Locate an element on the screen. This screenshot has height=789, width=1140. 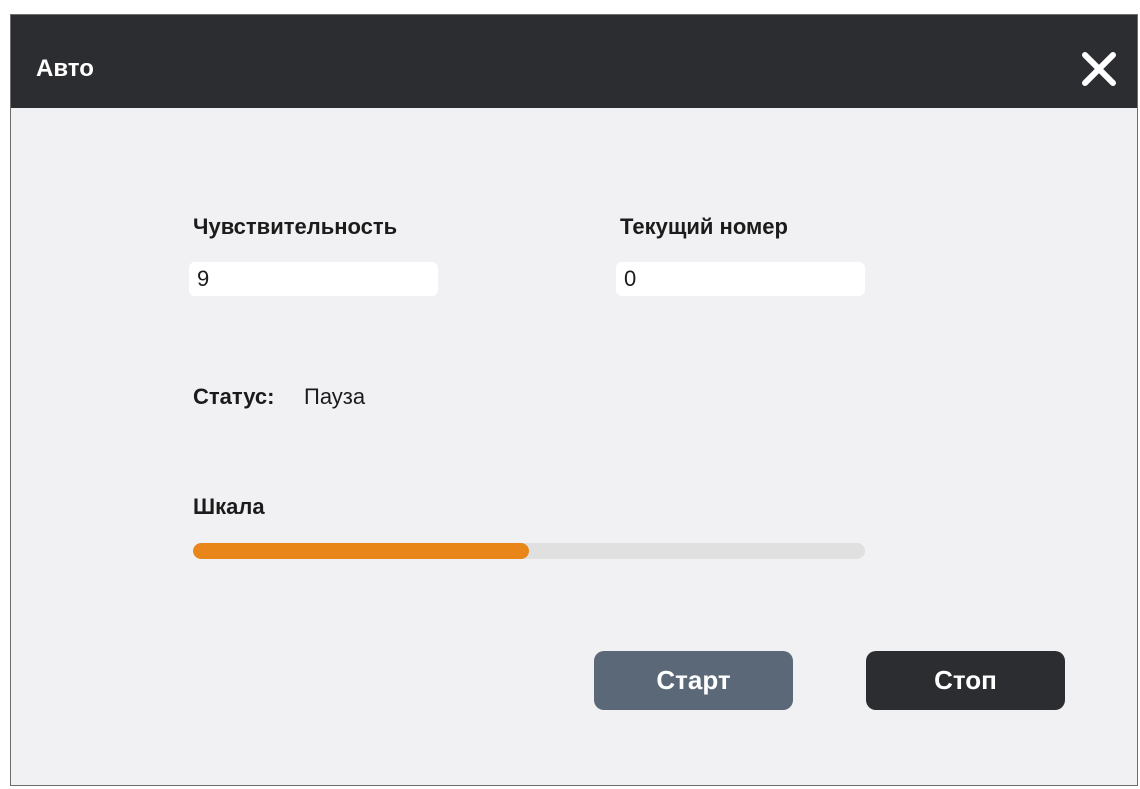
close-button is located at coordinates (1099, 69).